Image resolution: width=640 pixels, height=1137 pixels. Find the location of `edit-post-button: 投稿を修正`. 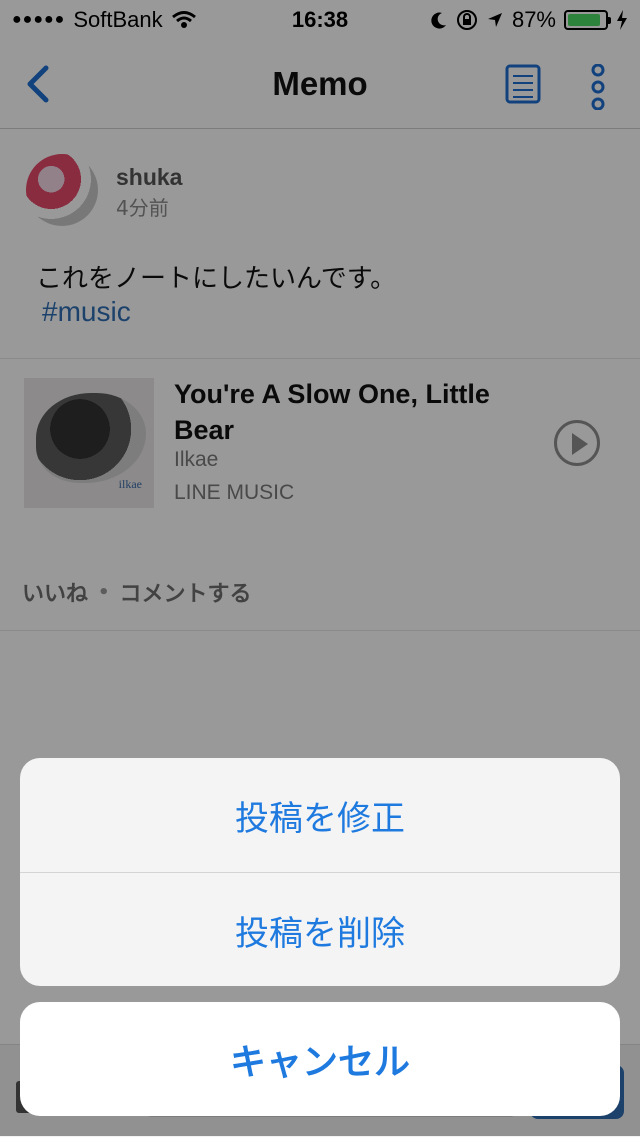

edit-post-button: 投稿を修正 is located at coordinates (320, 815).